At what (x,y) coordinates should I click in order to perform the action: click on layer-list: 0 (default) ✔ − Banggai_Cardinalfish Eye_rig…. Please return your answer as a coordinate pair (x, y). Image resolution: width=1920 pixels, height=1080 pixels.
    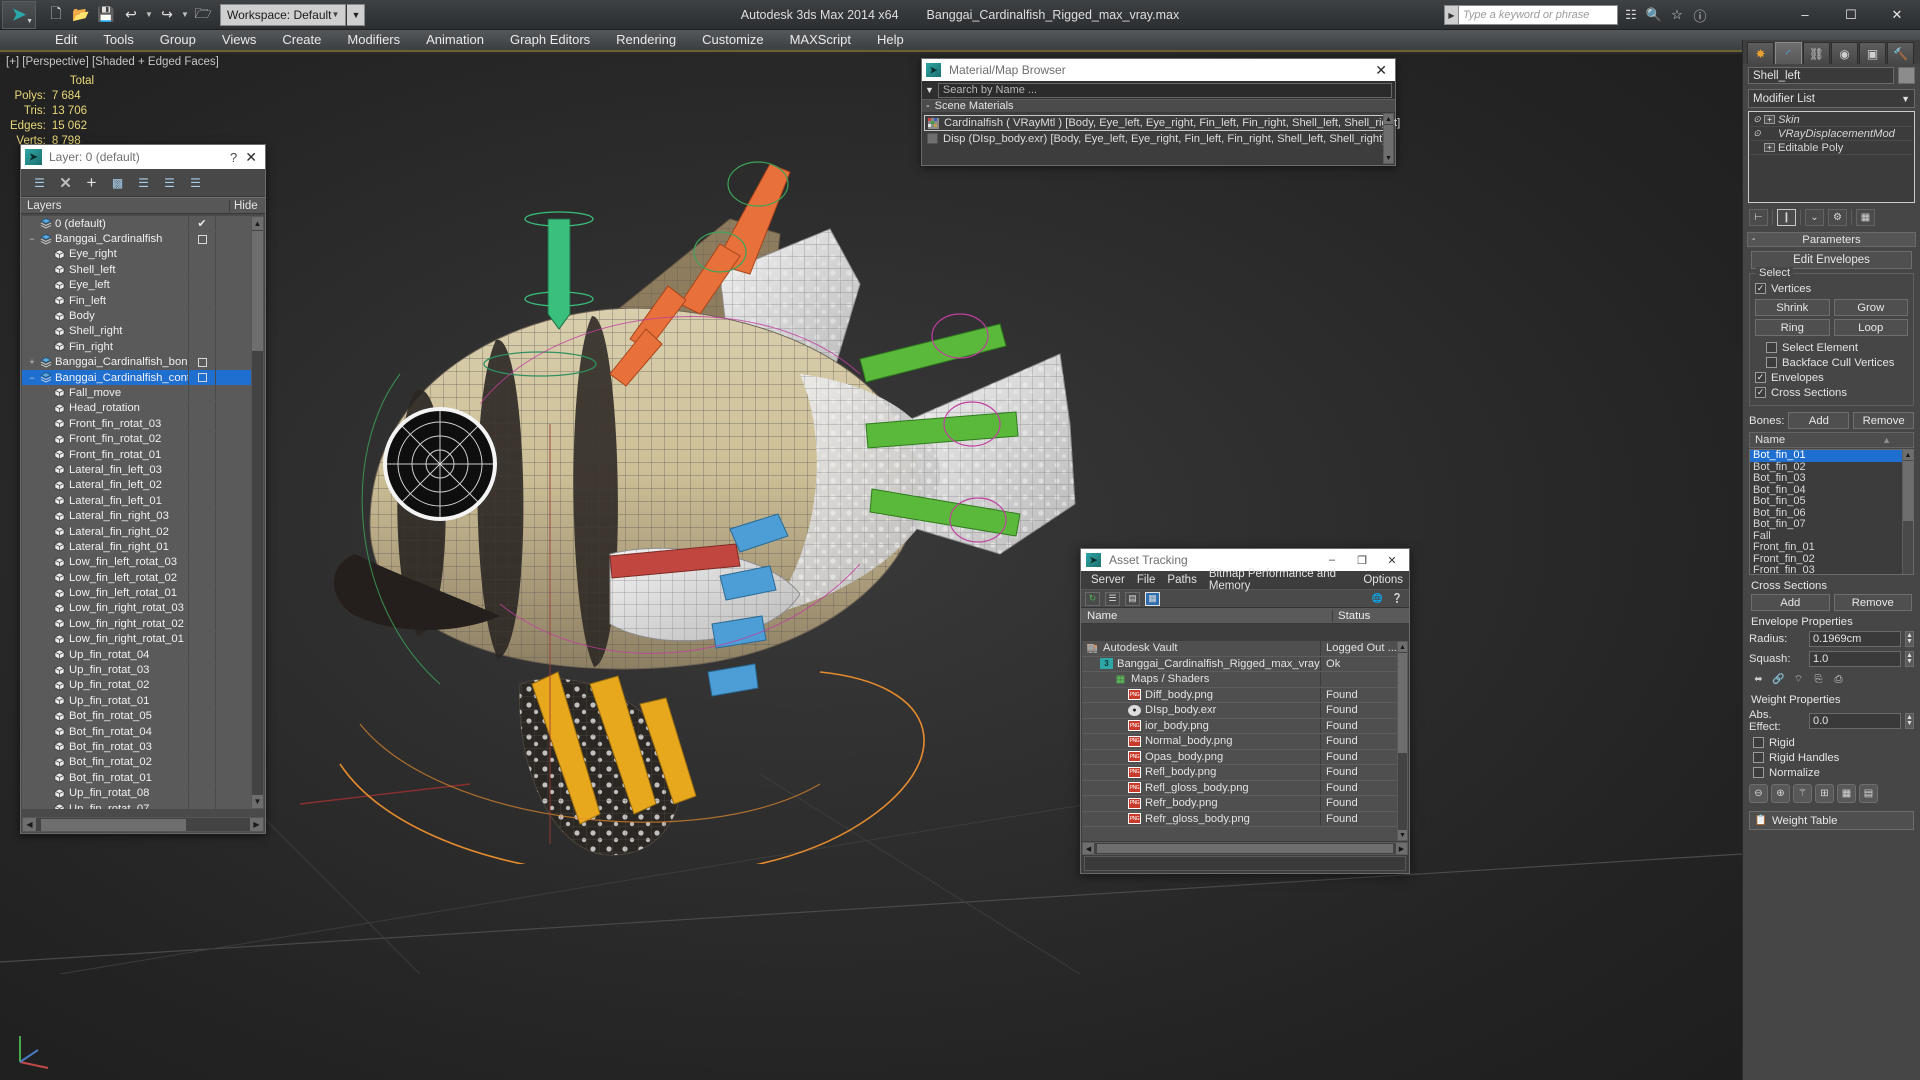
    Looking at the image, I should click on (136, 512).